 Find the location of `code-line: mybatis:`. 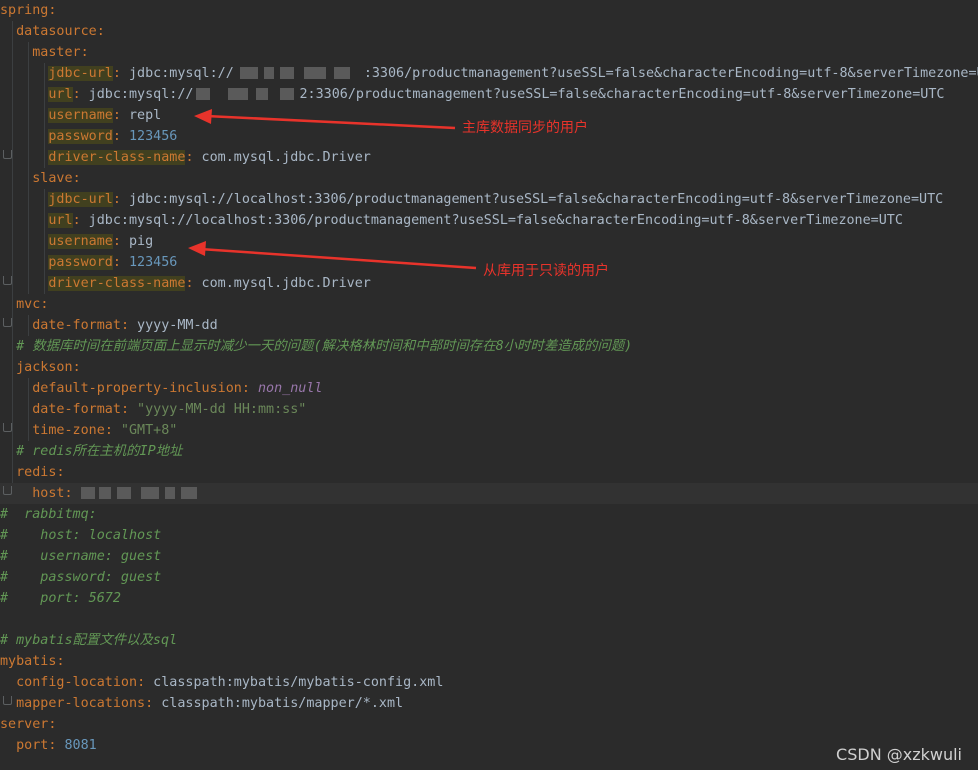

code-line: mybatis: is located at coordinates (489, 661).